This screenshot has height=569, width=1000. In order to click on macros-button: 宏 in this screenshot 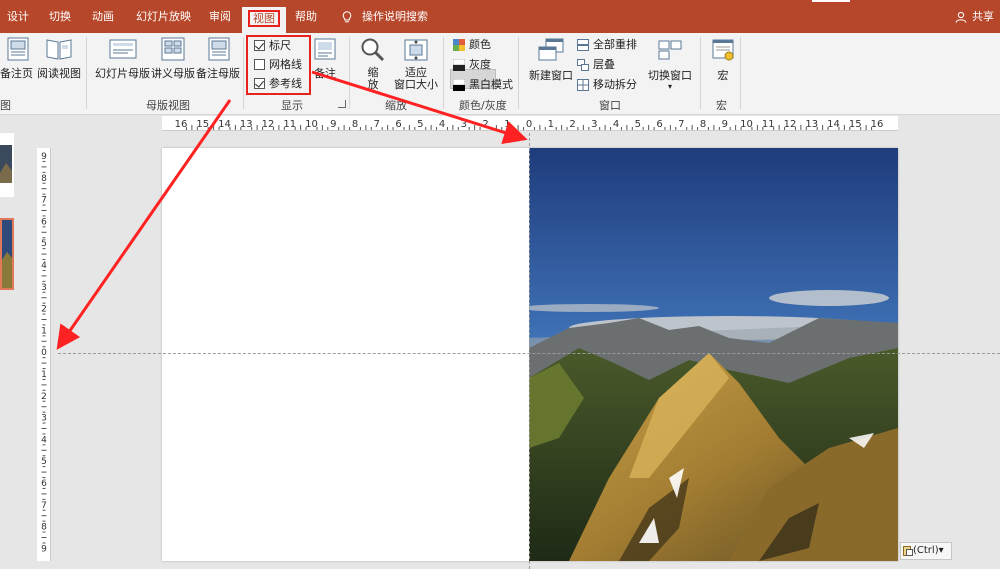, I will do `click(723, 60)`.